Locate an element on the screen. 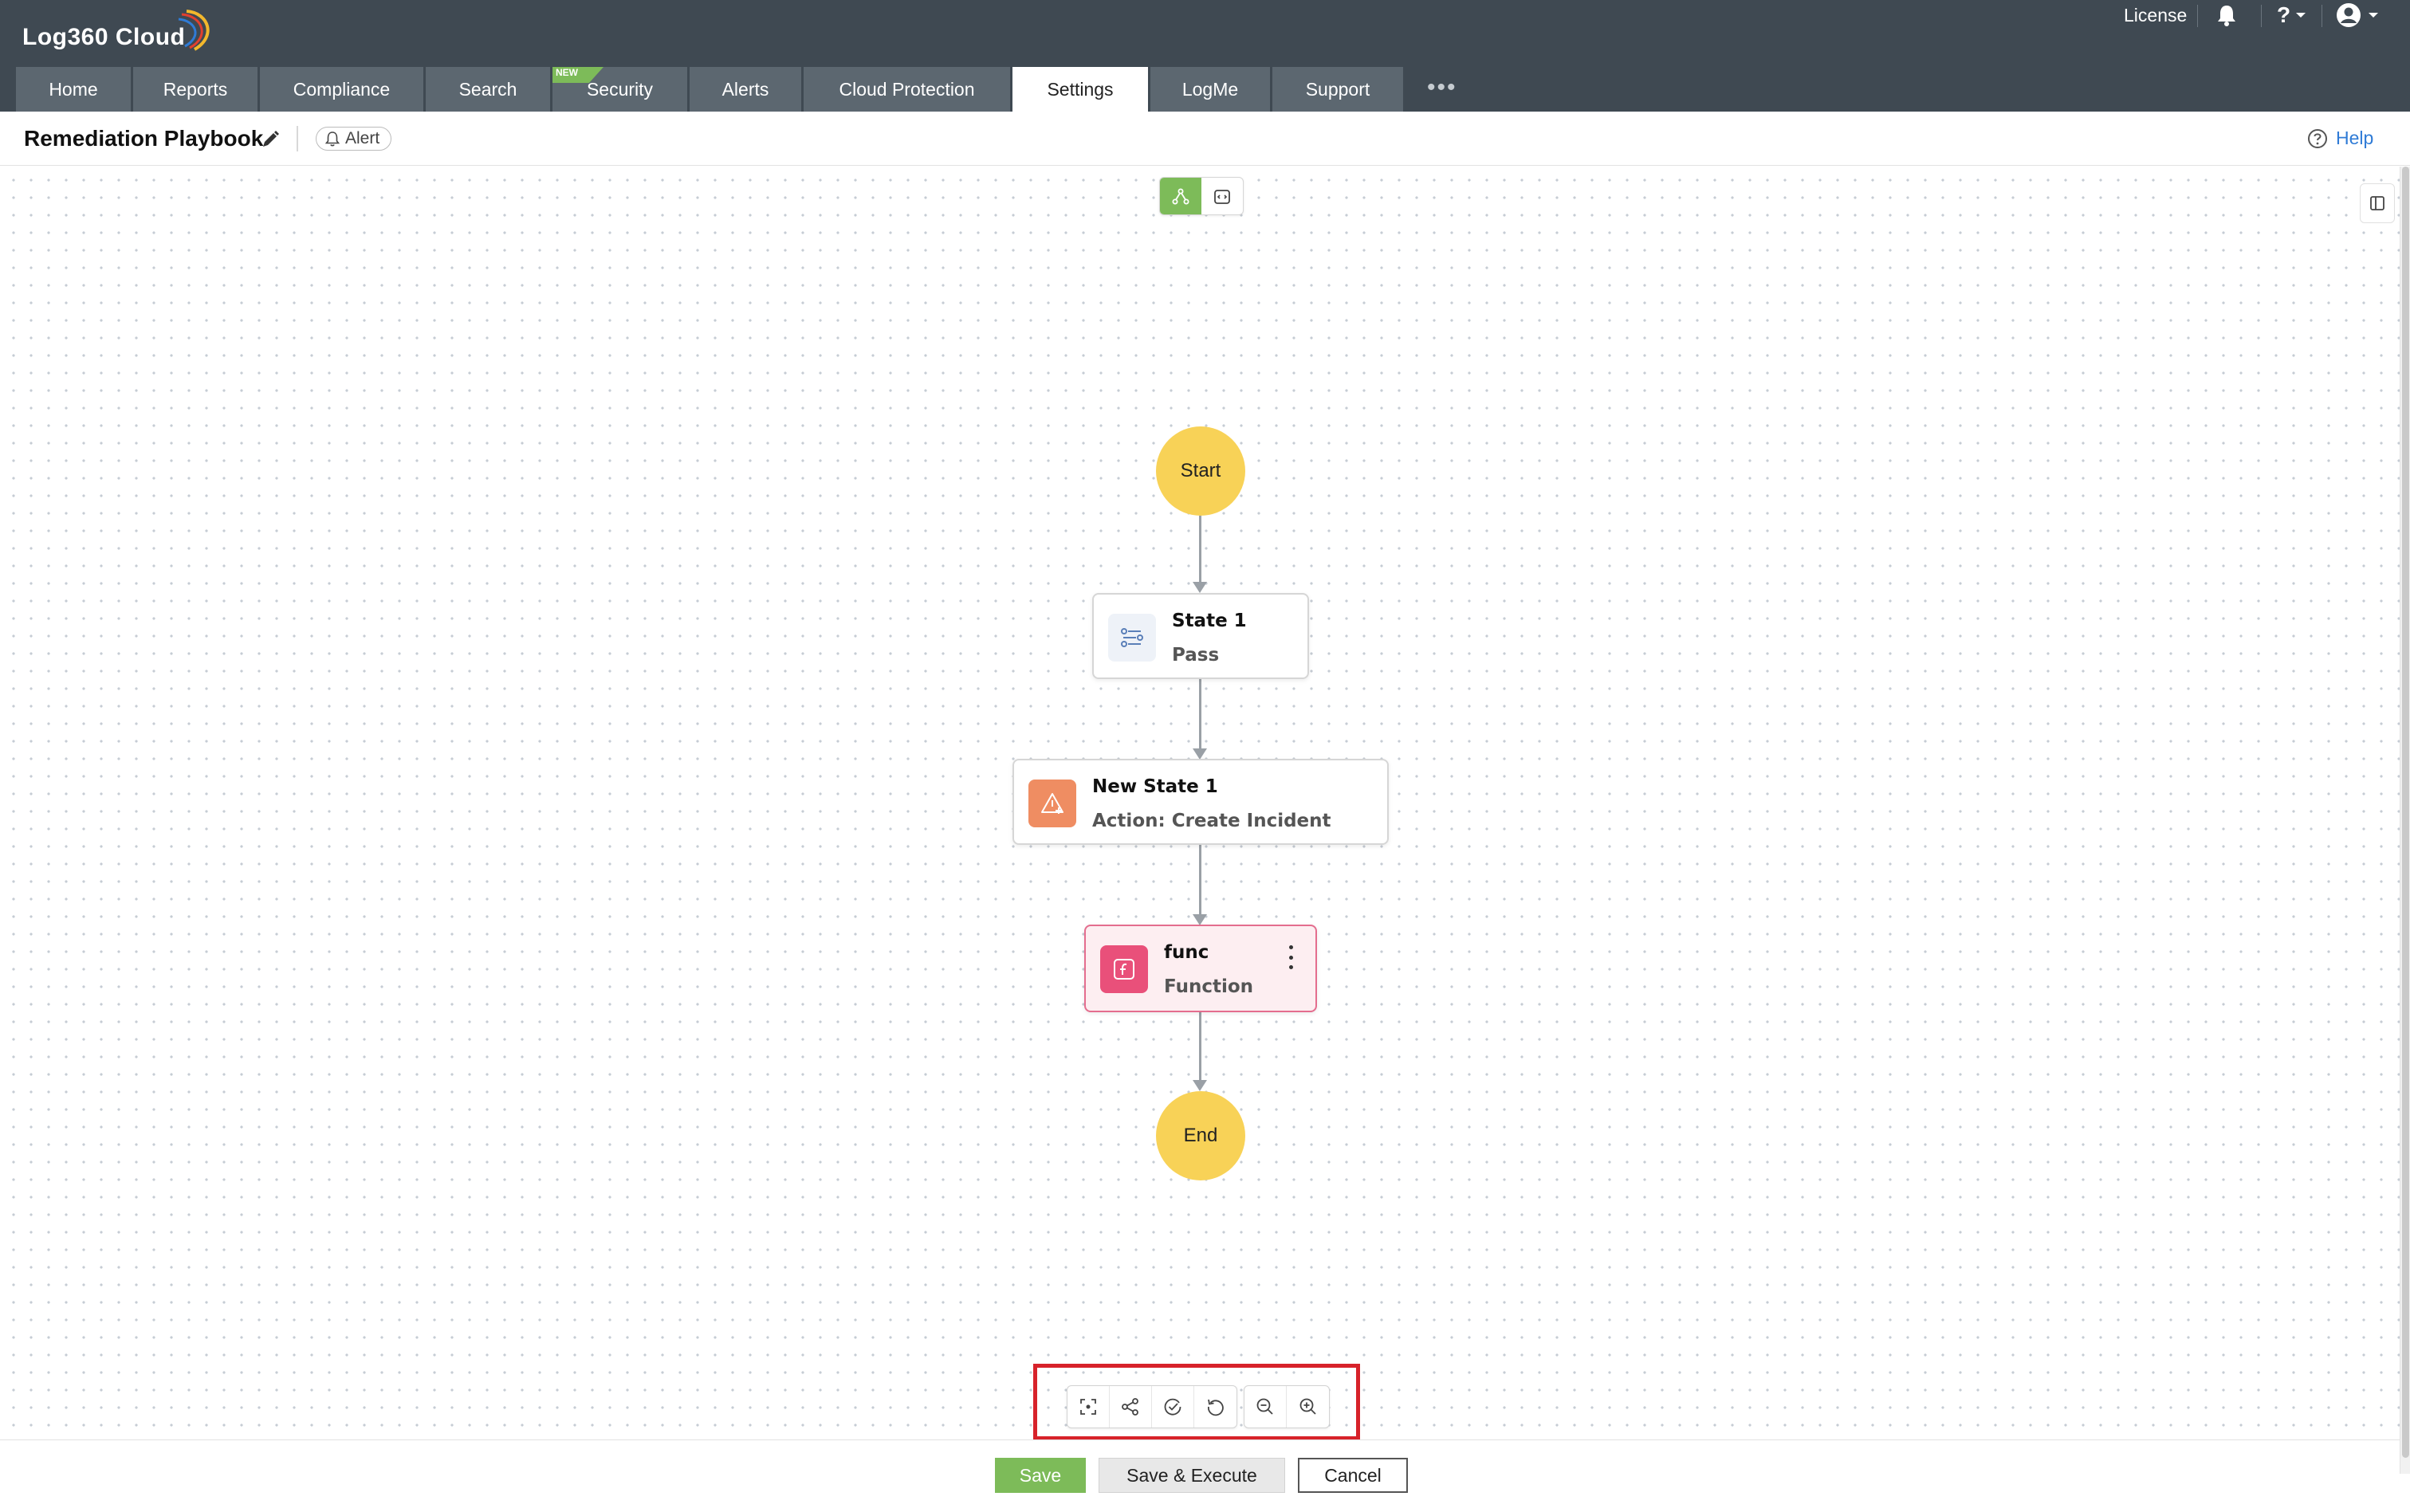 This screenshot has height=1512, width=2410. new-badge-text: NEW is located at coordinates (567, 72).